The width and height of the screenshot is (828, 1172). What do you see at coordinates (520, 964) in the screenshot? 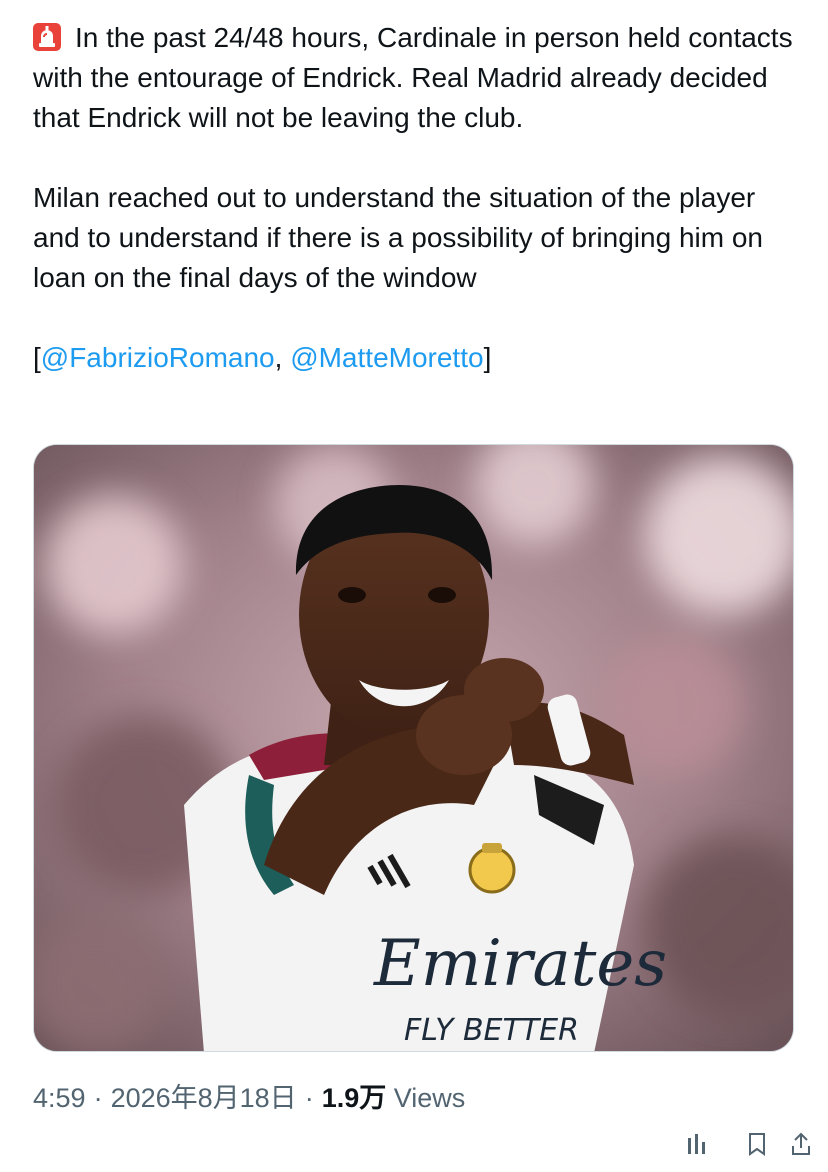
I see `kit-sponsor-text: Emirates` at bounding box center [520, 964].